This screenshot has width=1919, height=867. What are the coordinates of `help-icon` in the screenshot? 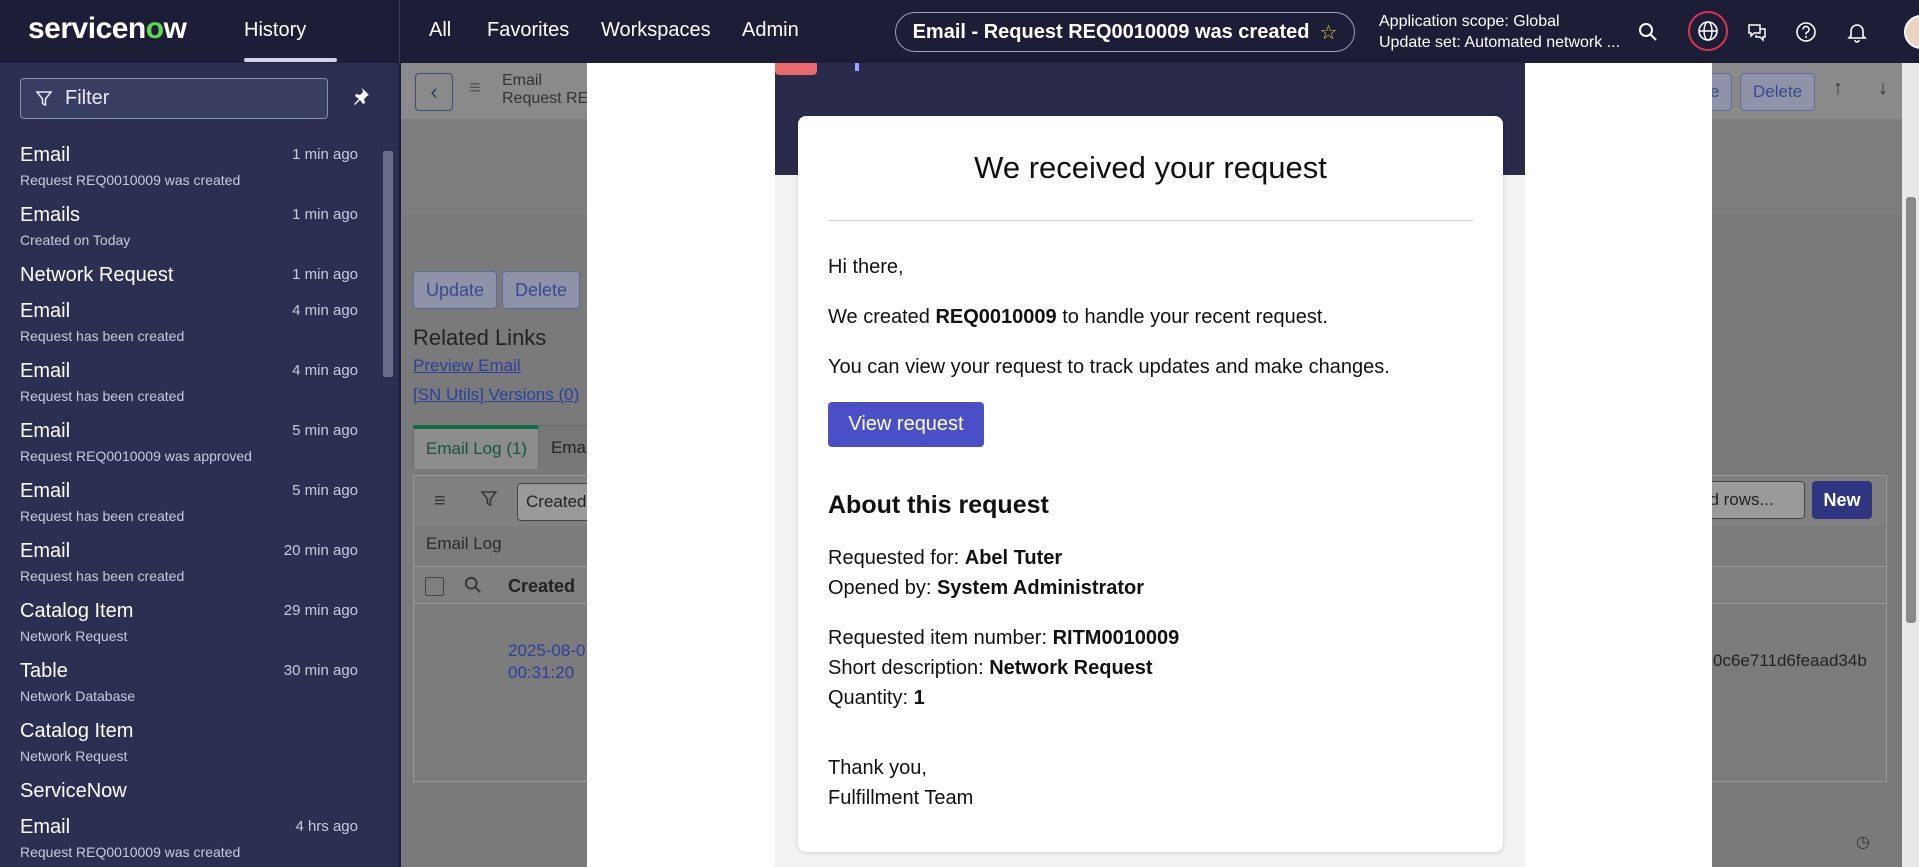 It's located at (1806, 32).